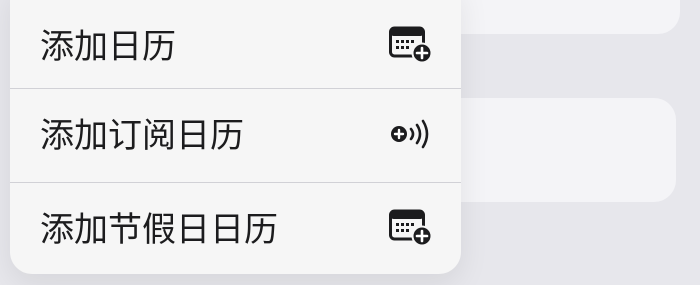 The width and height of the screenshot is (700, 285). What do you see at coordinates (108, 46) in the screenshot?
I see `menu-item-label: 添加日历` at bounding box center [108, 46].